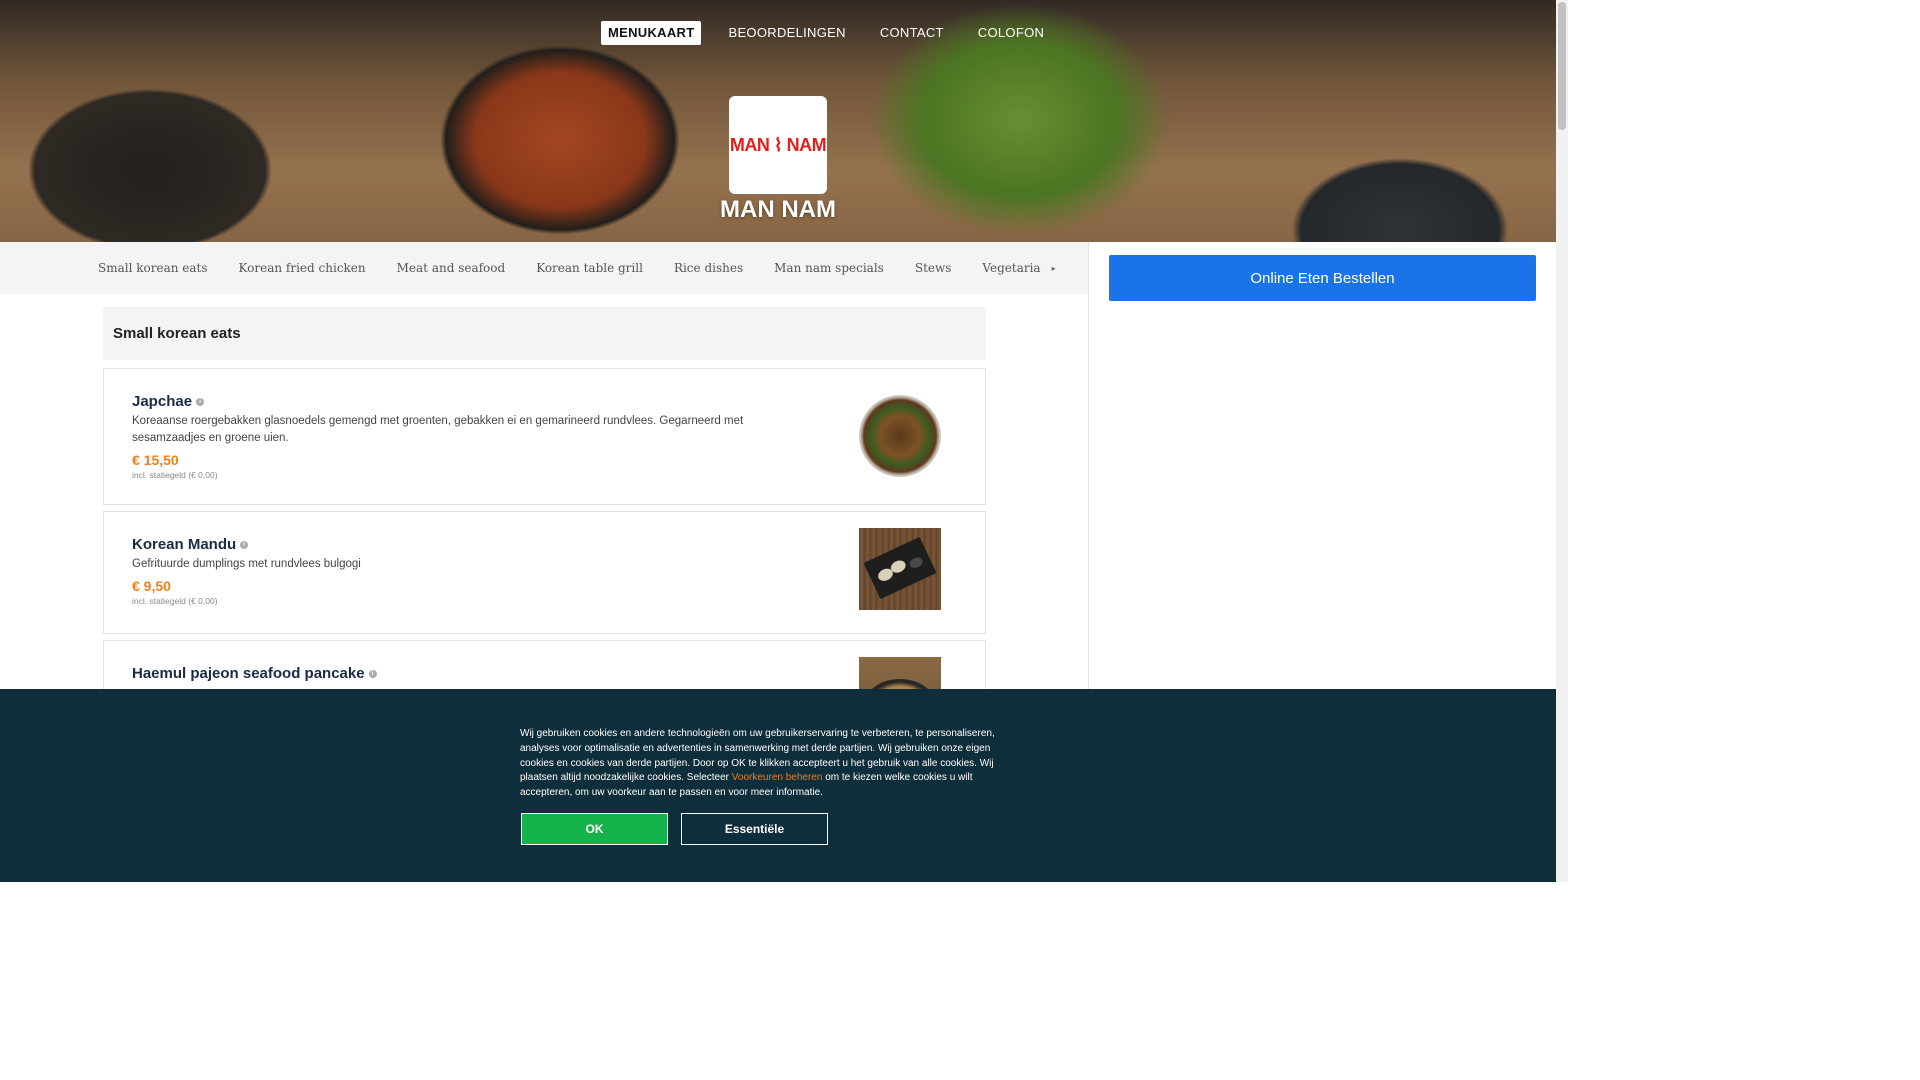 This screenshot has width=1920, height=1080. I want to click on nav-menukaart: MENUKAART, so click(651, 33).